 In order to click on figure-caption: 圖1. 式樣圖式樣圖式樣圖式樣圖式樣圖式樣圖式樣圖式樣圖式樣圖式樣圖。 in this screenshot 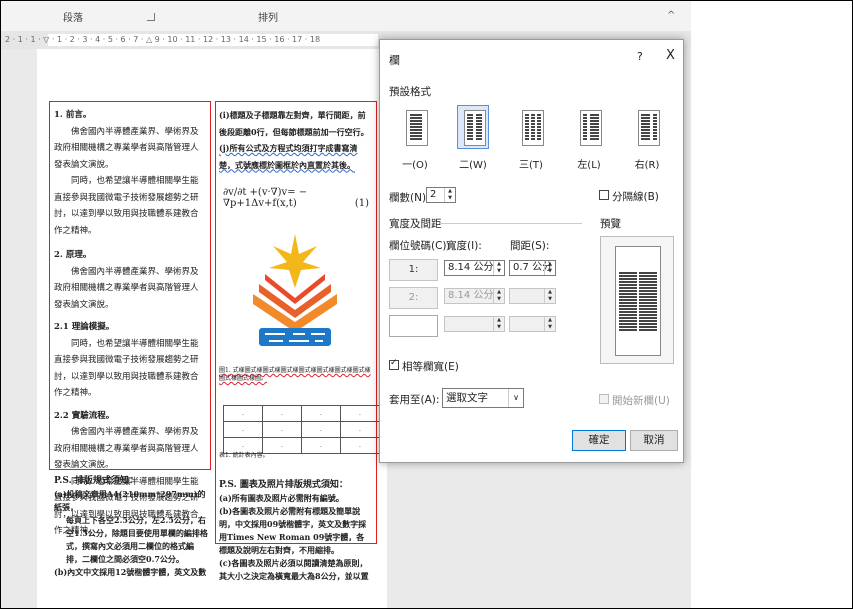, I will do `click(295, 374)`.